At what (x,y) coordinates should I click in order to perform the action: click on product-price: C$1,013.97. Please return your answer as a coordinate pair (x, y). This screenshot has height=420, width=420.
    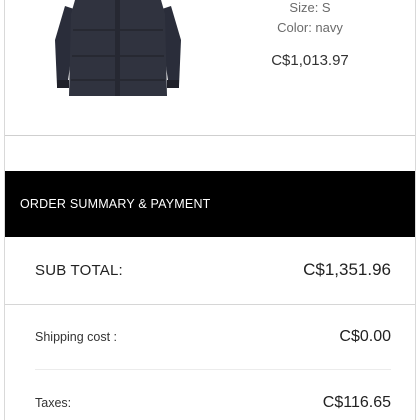
    Looking at the image, I should click on (310, 60).